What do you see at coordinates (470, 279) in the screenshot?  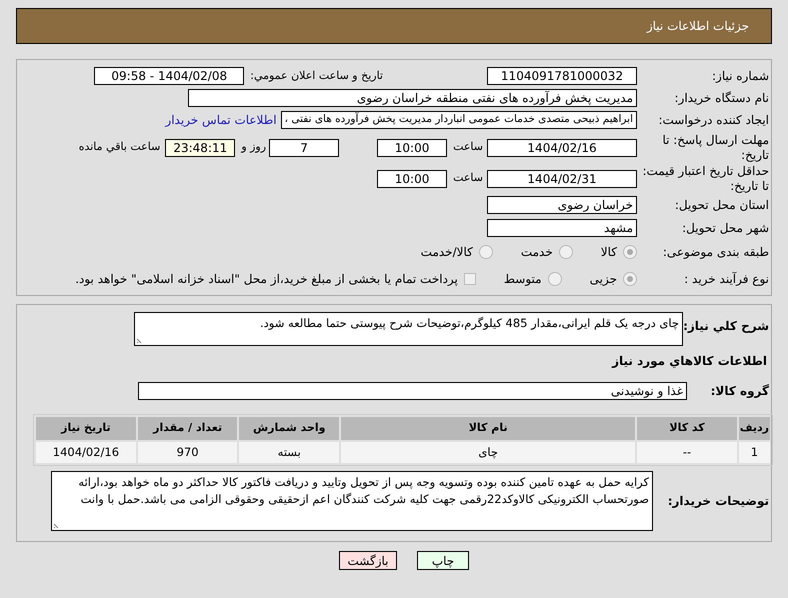 I see `checkbox` at bounding box center [470, 279].